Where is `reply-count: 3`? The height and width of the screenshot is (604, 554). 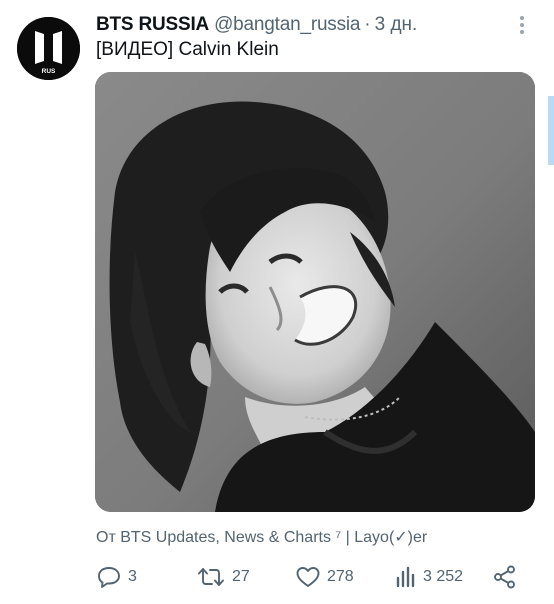 reply-count: 3 is located at coordinates (132, 576).